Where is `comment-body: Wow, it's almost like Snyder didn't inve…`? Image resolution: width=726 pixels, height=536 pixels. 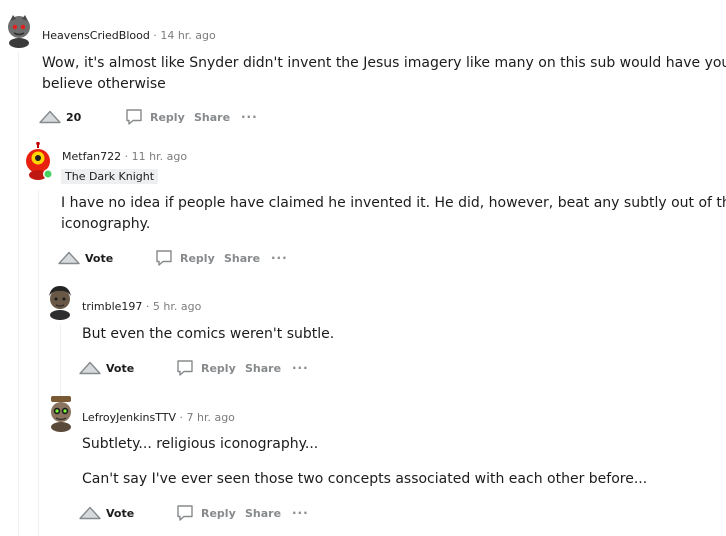
comment-body: Wow, it's almost like Snyder didn't inve… is located at coordinates (384, 74).